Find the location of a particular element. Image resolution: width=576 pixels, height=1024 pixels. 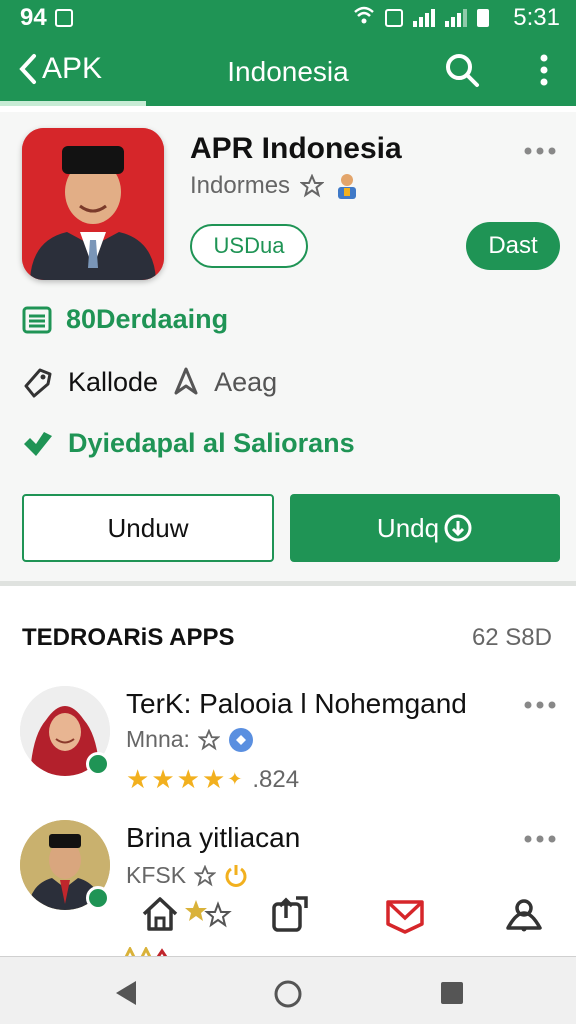

secondary-download-button: Unduw is located at coordinates (148, 528).